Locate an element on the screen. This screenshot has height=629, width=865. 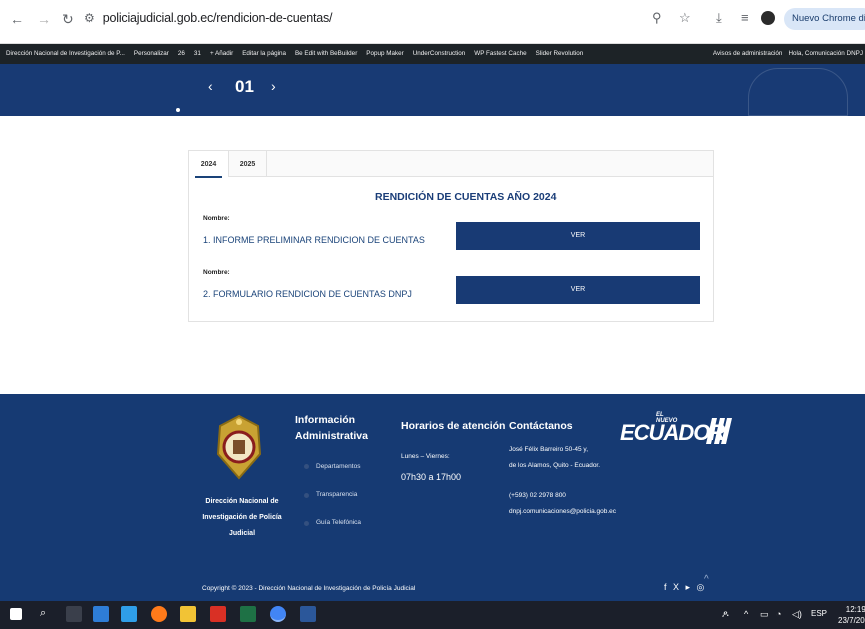
clock: 12:19 23/7/2025 is located at coordinates (851, 615).